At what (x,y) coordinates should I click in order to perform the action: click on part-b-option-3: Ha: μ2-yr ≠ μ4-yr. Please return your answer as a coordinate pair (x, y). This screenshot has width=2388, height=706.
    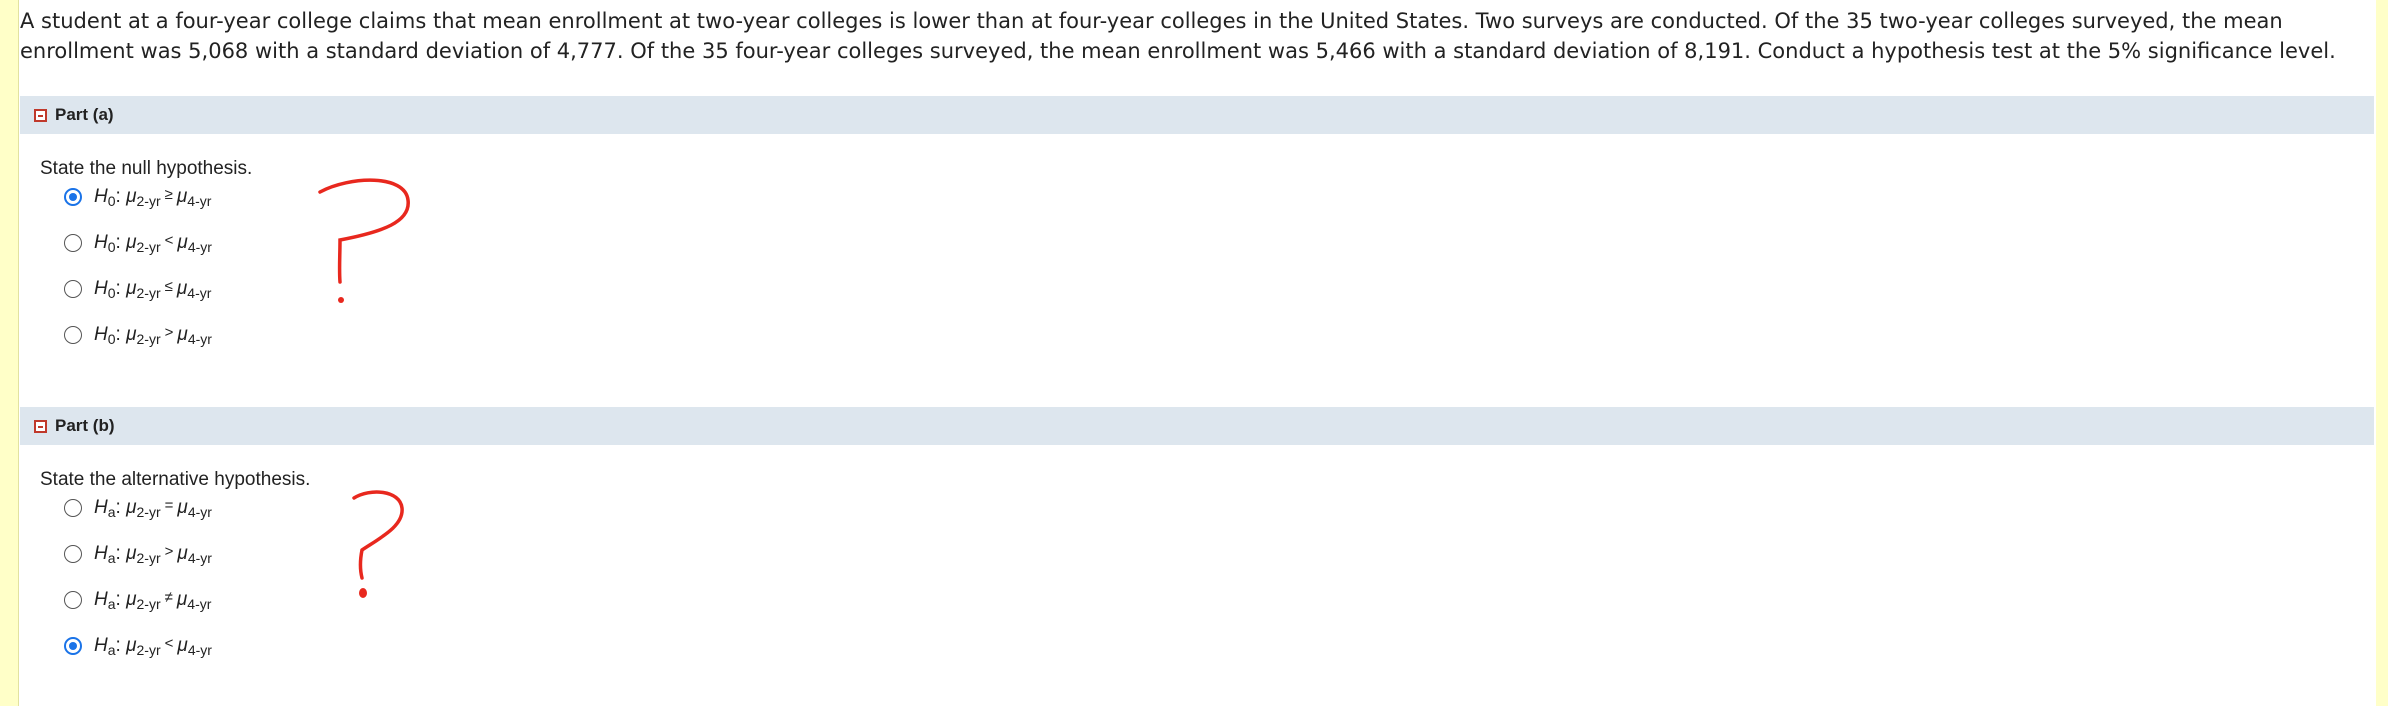
    Looking at the image, I should click on (137, 600).